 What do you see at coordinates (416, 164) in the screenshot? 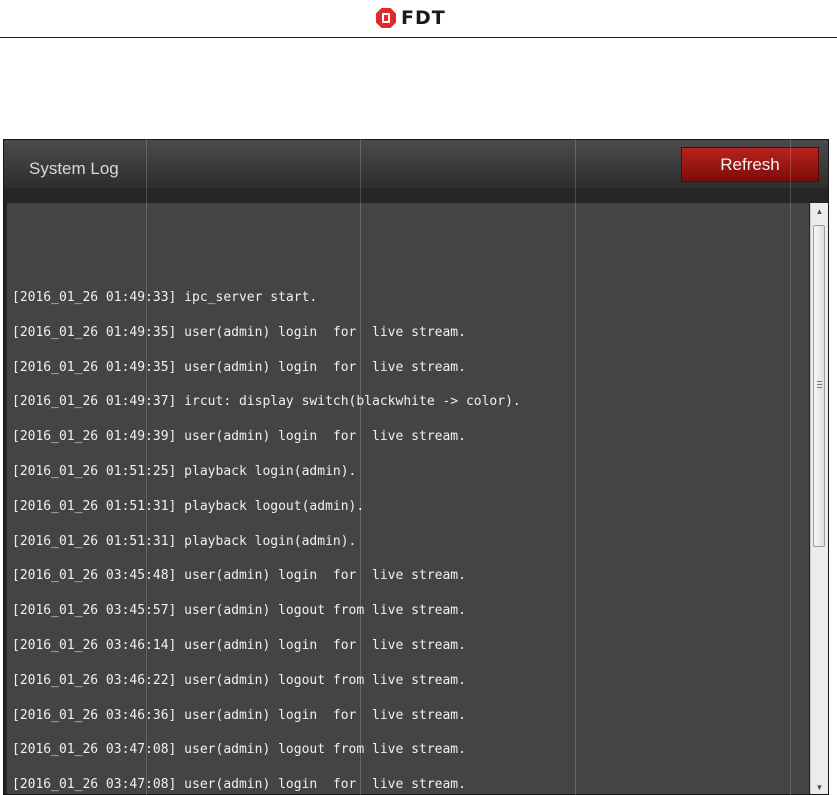
I see `panel-header: System Log Refresh` at bounding box center [416, 164].